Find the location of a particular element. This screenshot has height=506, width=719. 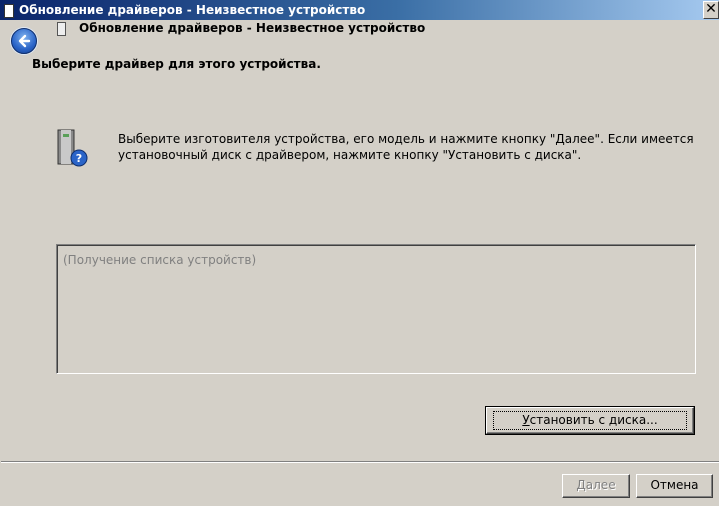

app-icon is located at coordinates (9, 11).